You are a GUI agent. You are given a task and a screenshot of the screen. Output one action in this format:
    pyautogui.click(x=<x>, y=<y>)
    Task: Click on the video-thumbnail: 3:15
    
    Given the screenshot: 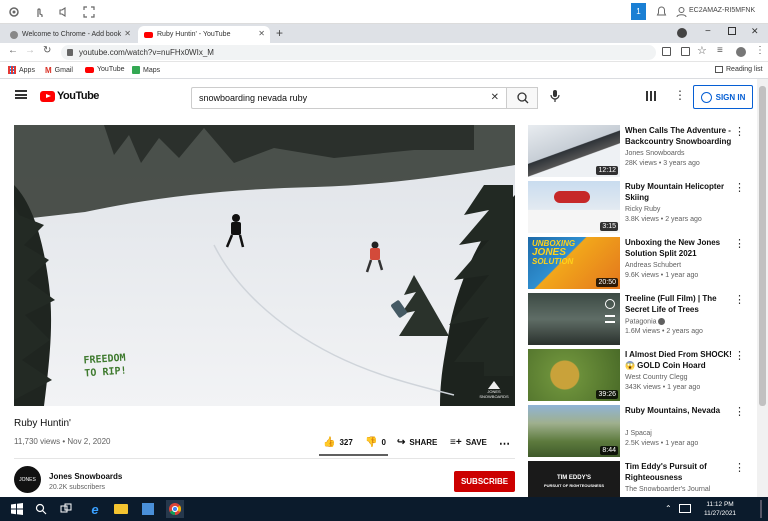 What is the action you would take?
    pyautogui.click(x=574, y=207)
    